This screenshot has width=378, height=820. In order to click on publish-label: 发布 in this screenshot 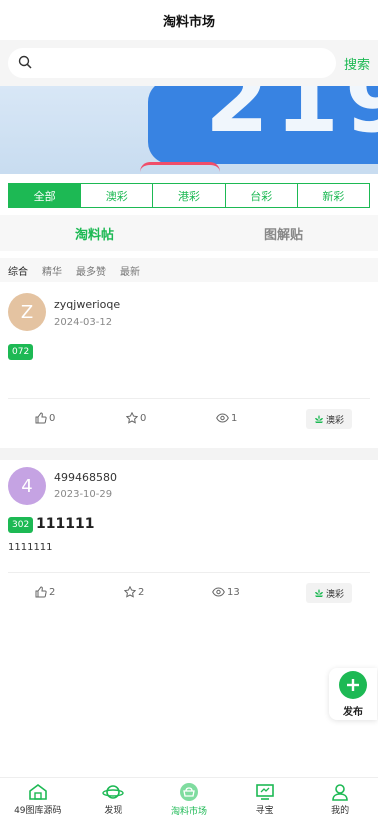, I will do `click(353, 712)`.